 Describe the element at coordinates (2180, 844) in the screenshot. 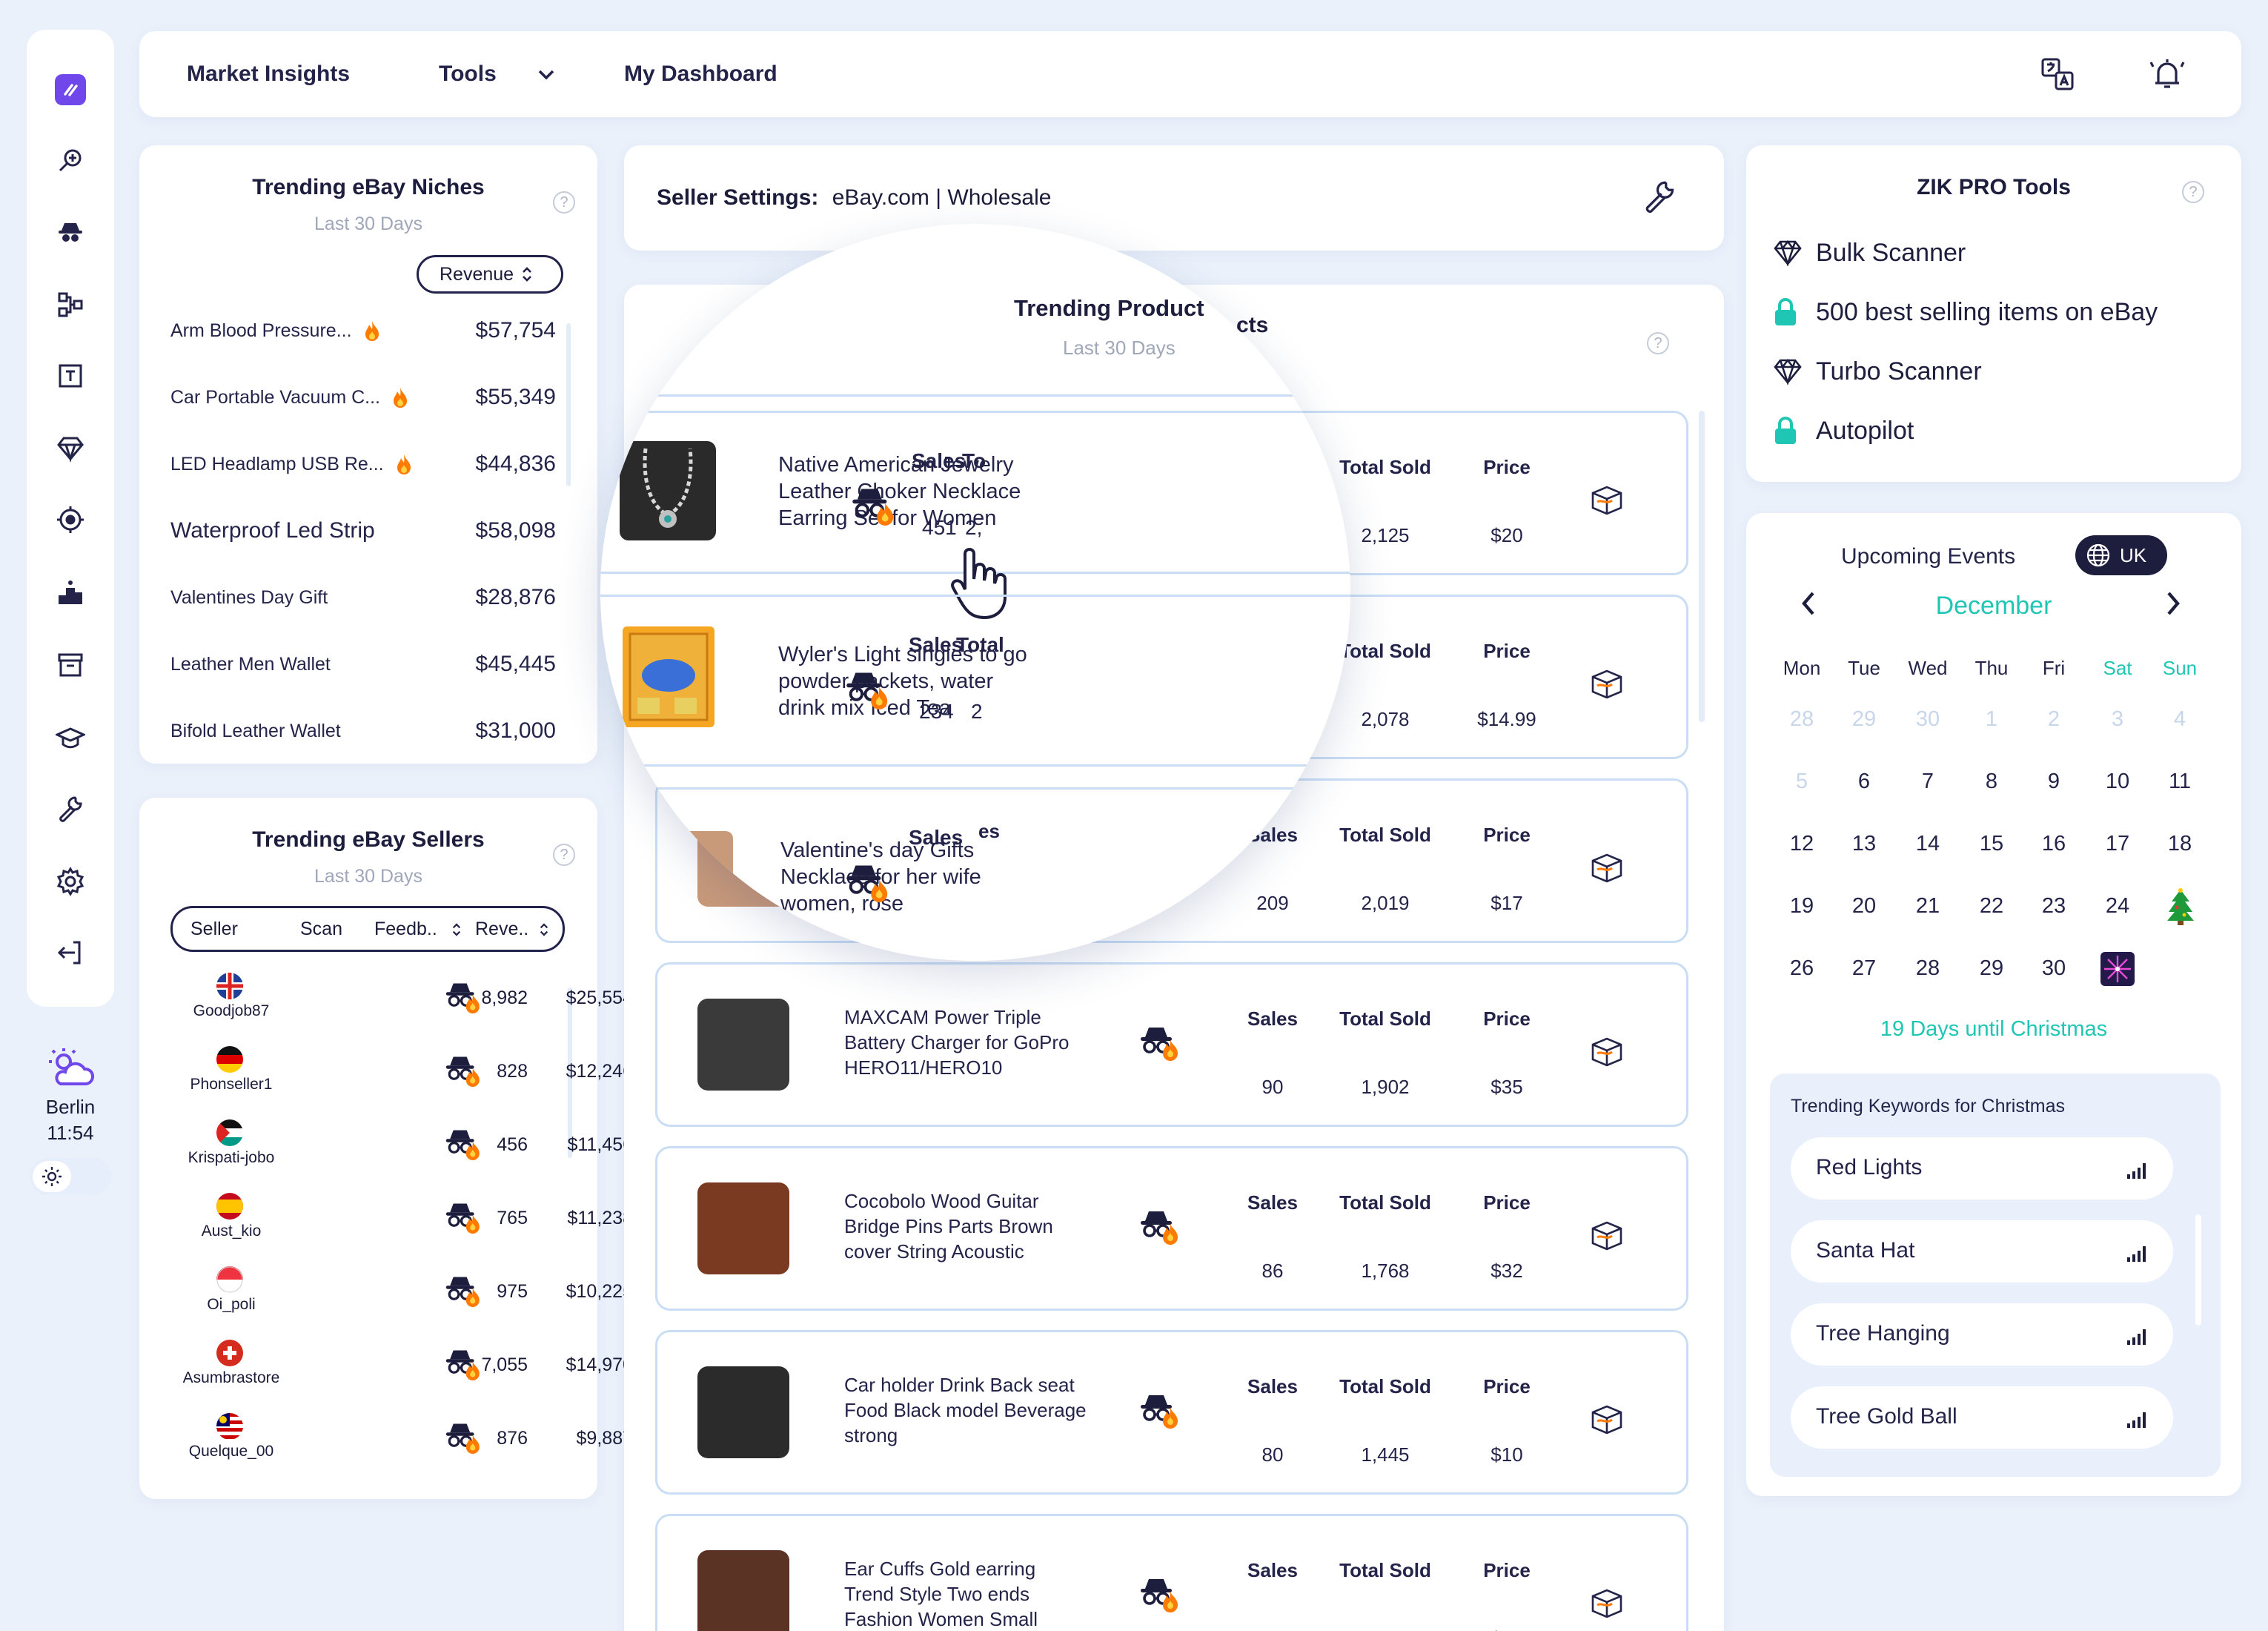

I see `calendar-day: 18` at that location.